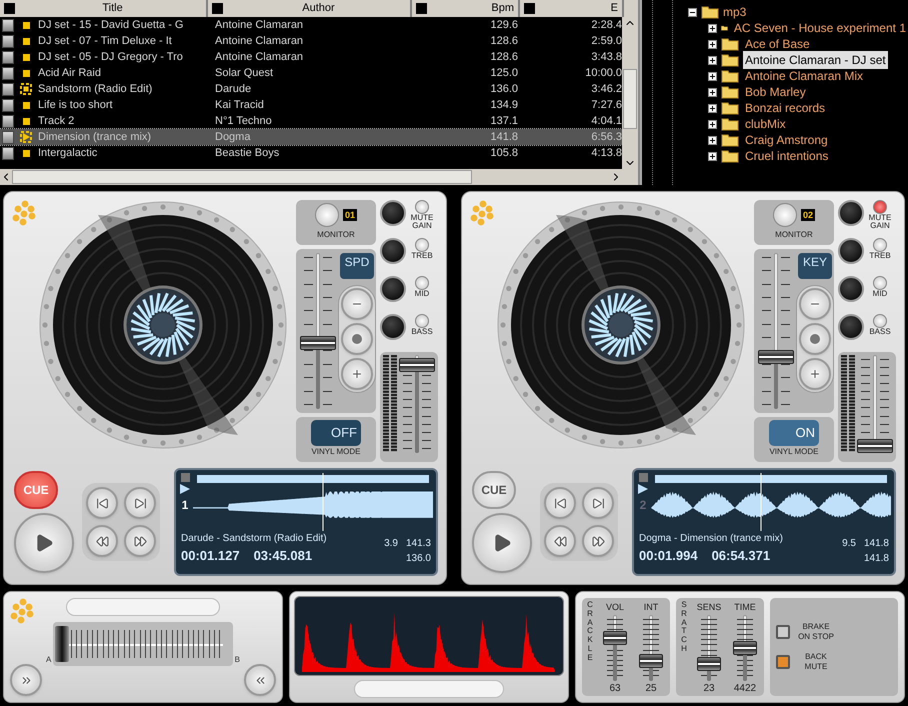 This screenshot has height=706, width=908. Describe the element at coordinates (311, 105) in the screenshot. I see `track-row: Life is too short Kai Tracid 134.9 7:27.6` at that location.